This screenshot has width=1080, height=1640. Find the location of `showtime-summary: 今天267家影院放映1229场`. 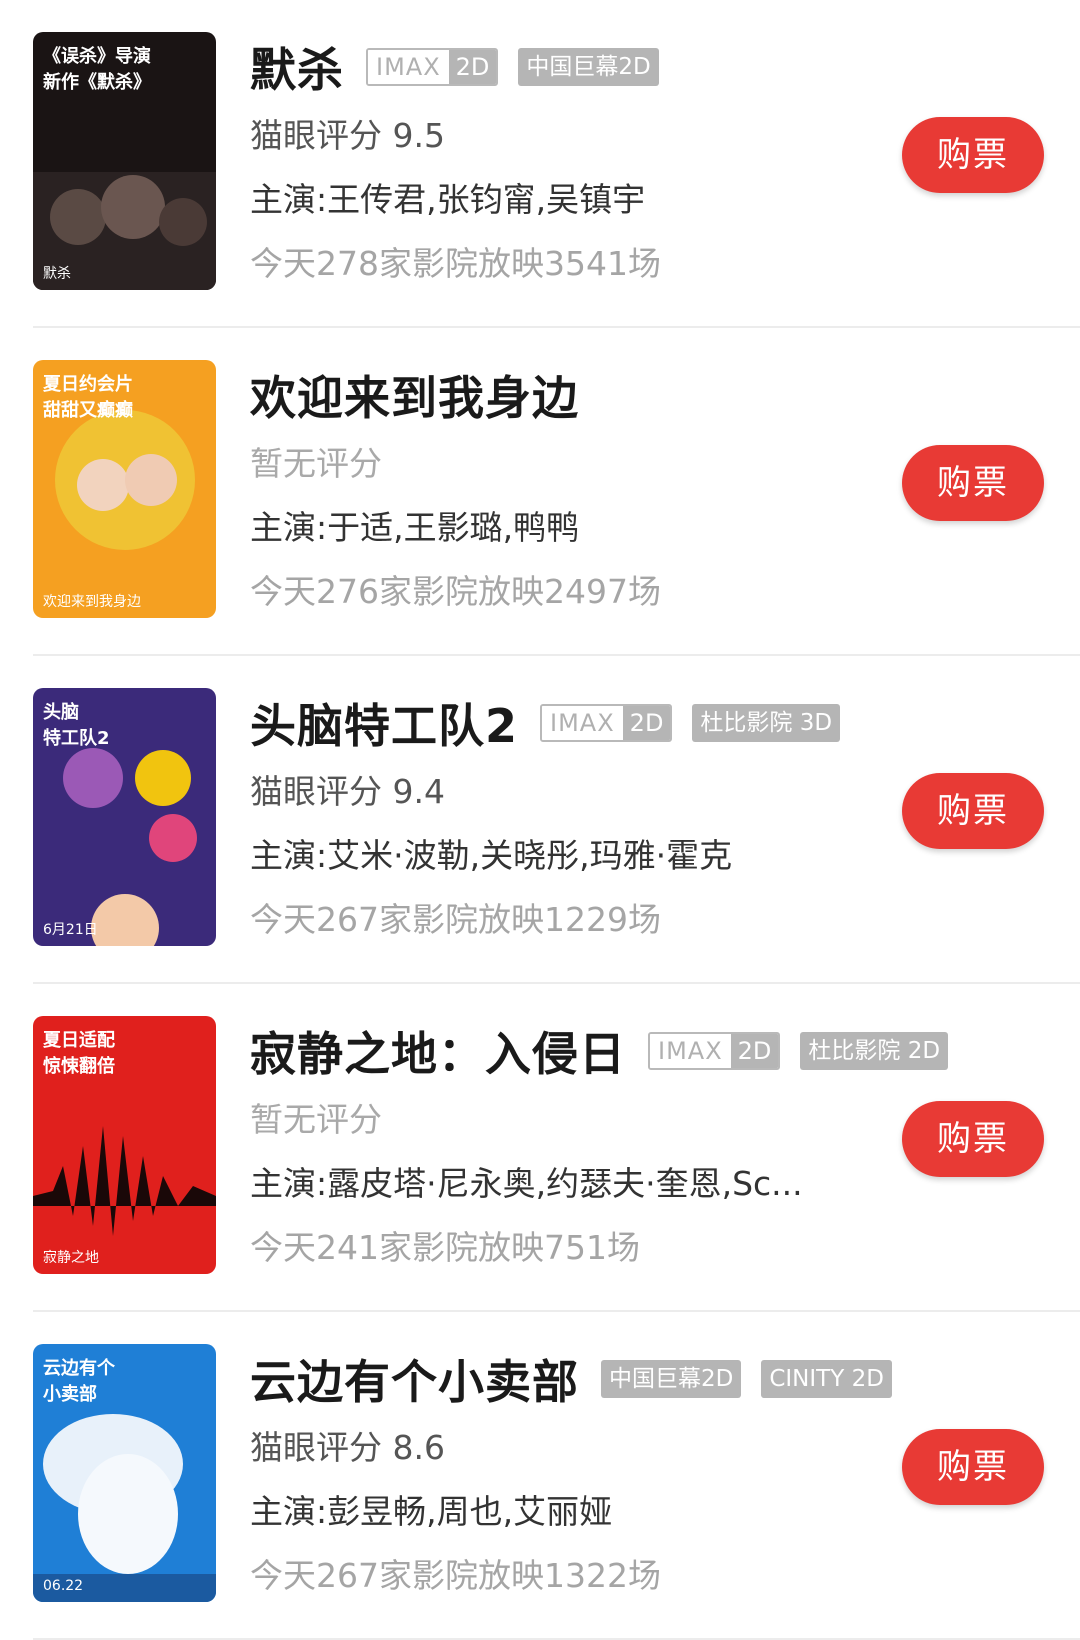

showtime-summary: 今天267家影院放映1229场 is located at coordinates (455, 919).